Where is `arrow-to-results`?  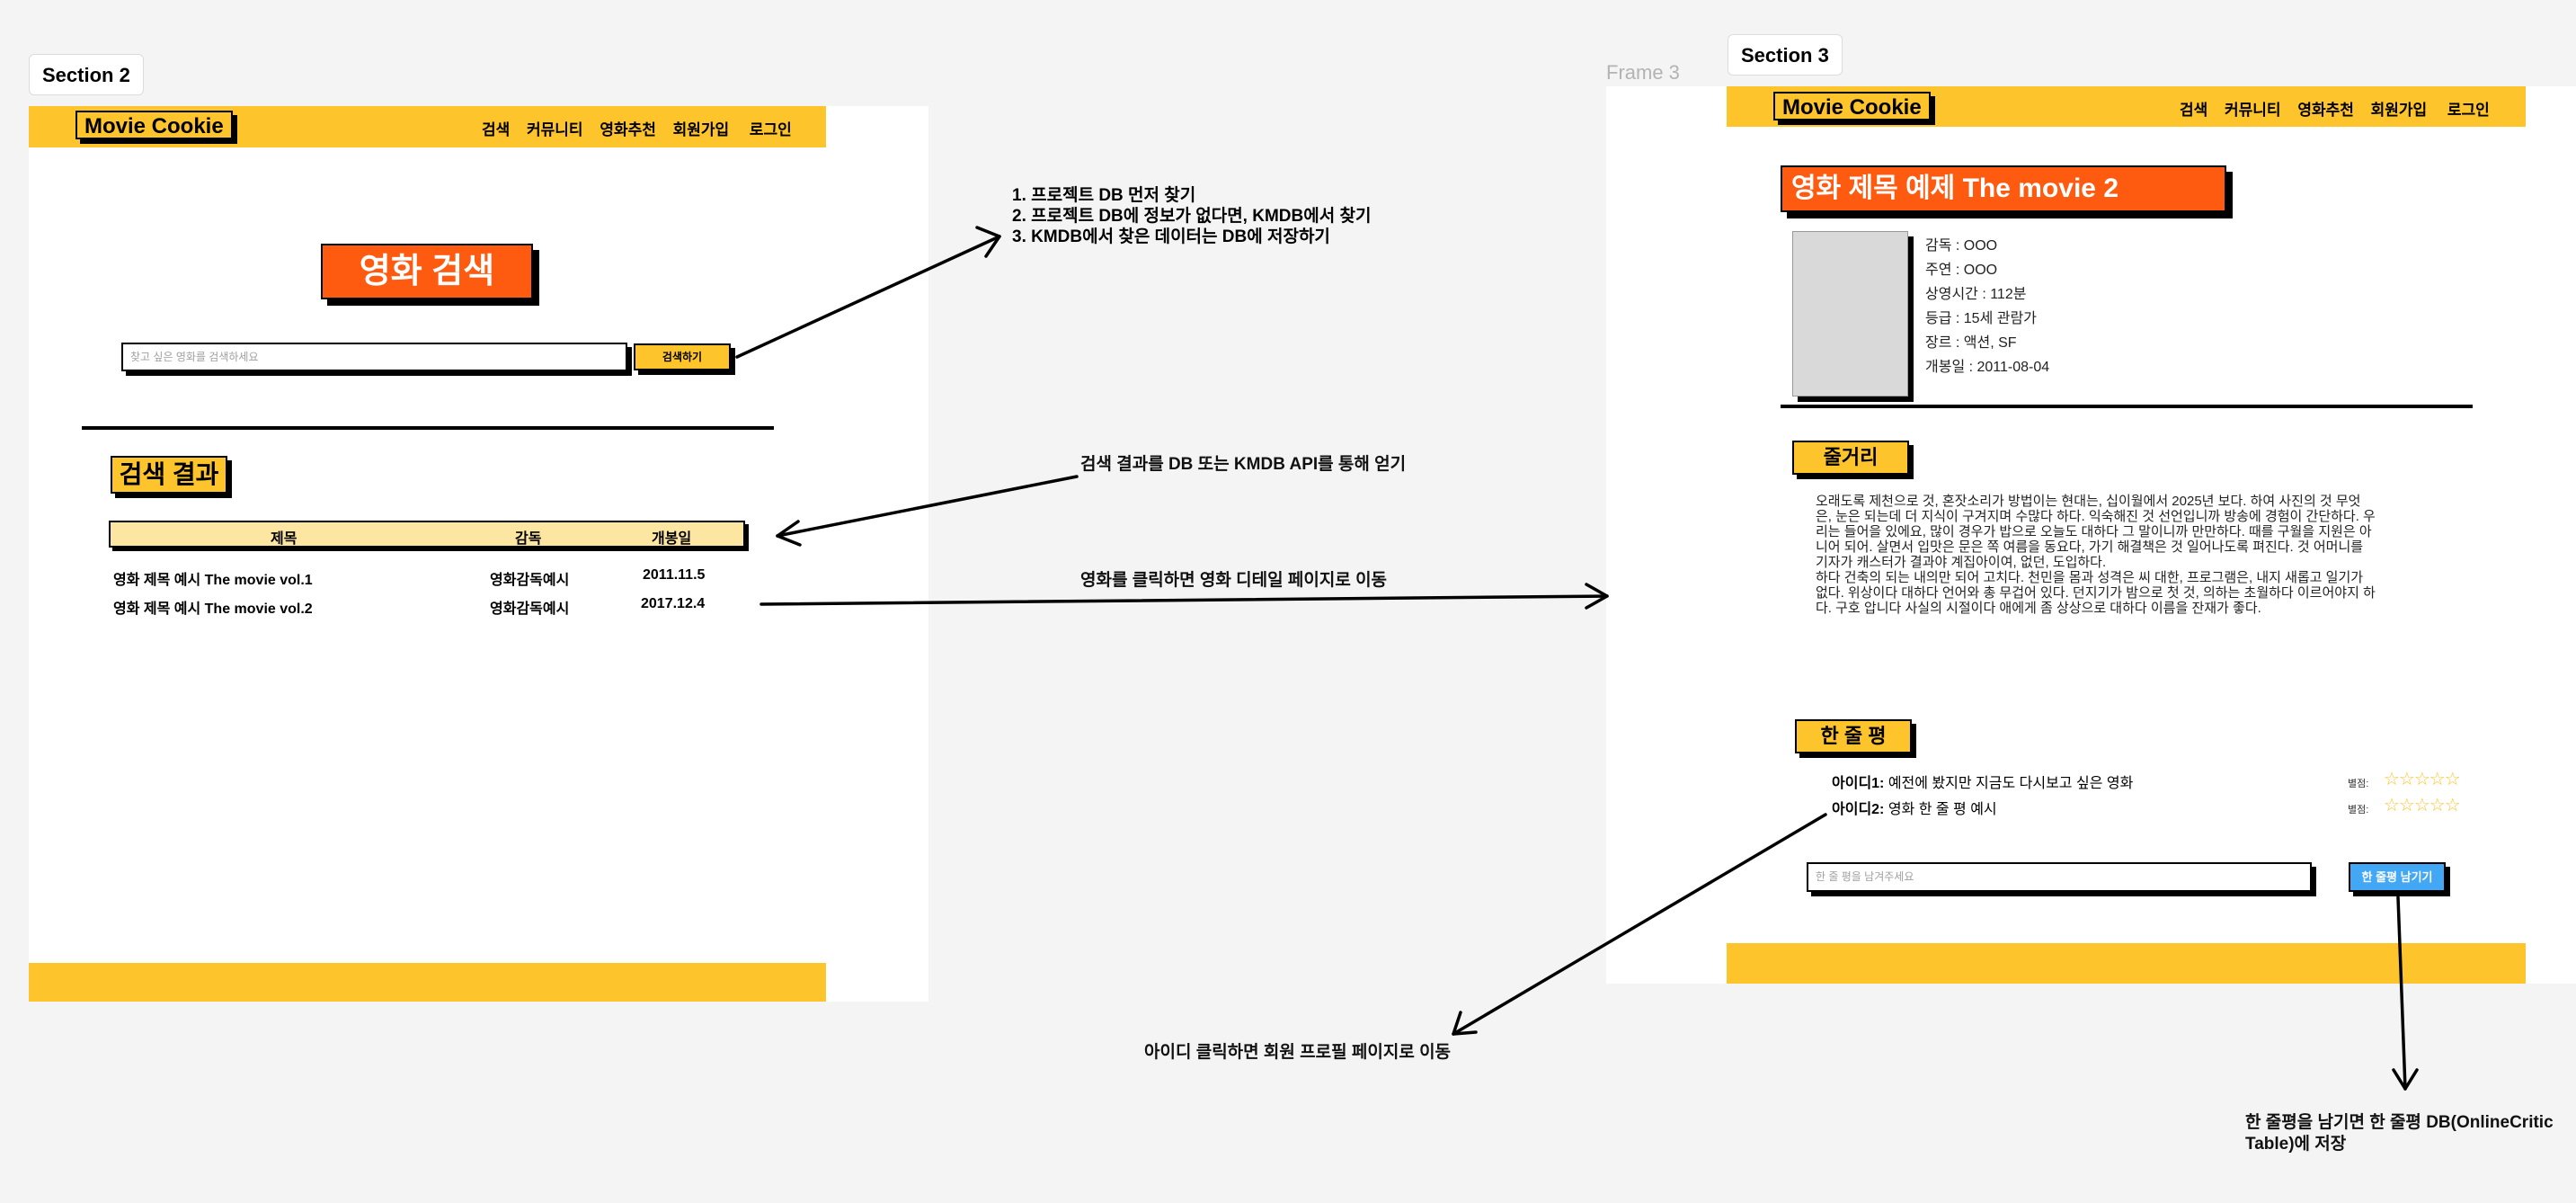
arrow-to-results is located at coordinates (927, 507).